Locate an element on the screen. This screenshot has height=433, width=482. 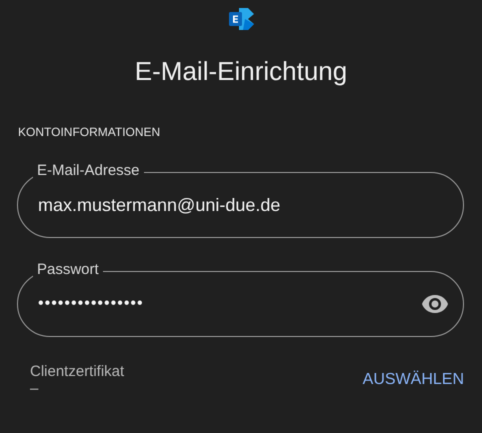
select-button: AUSWÄHLEN is located at coordinates (413, 380).